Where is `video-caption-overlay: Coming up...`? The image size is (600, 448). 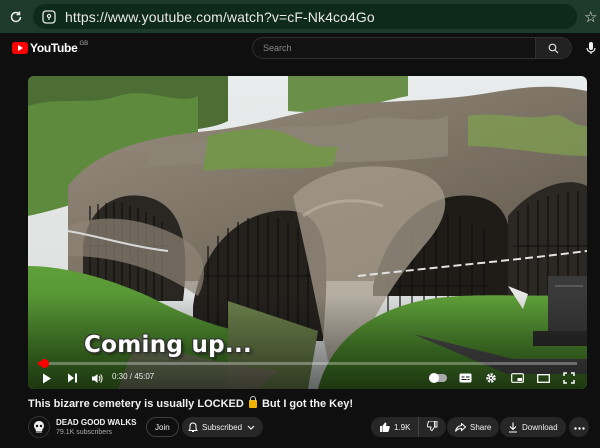 video-caption-overlay: Coming up... is located at coordinates (168, 345).